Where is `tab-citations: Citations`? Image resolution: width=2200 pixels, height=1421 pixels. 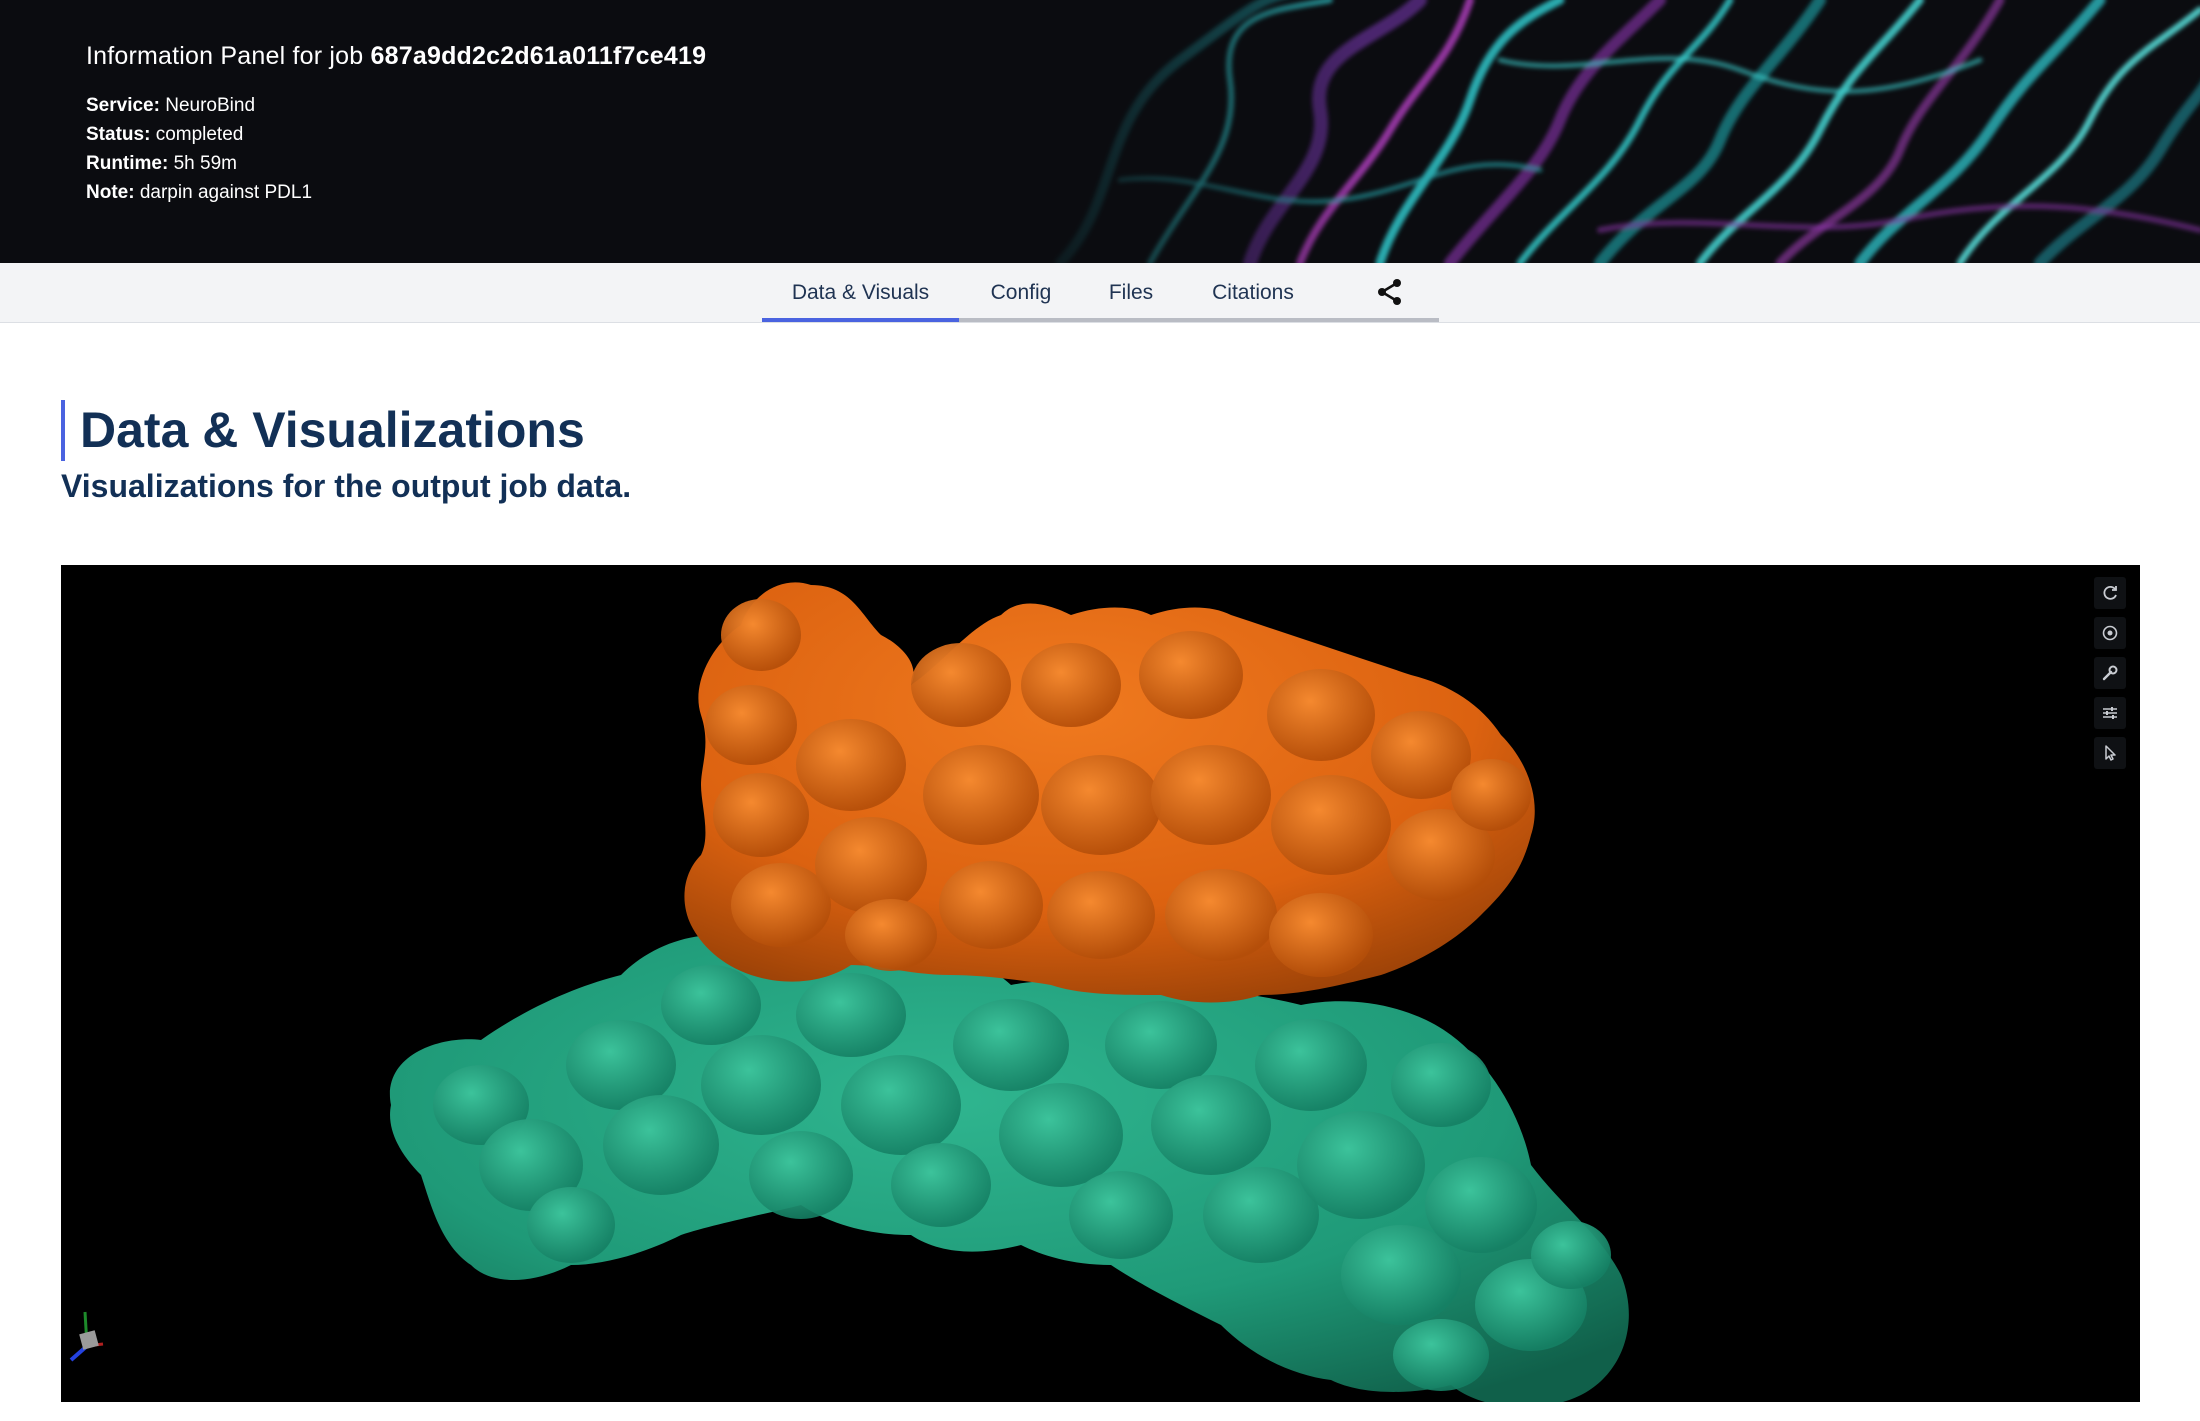
tab-citations: Citations is located at coordinates (1253, 293).